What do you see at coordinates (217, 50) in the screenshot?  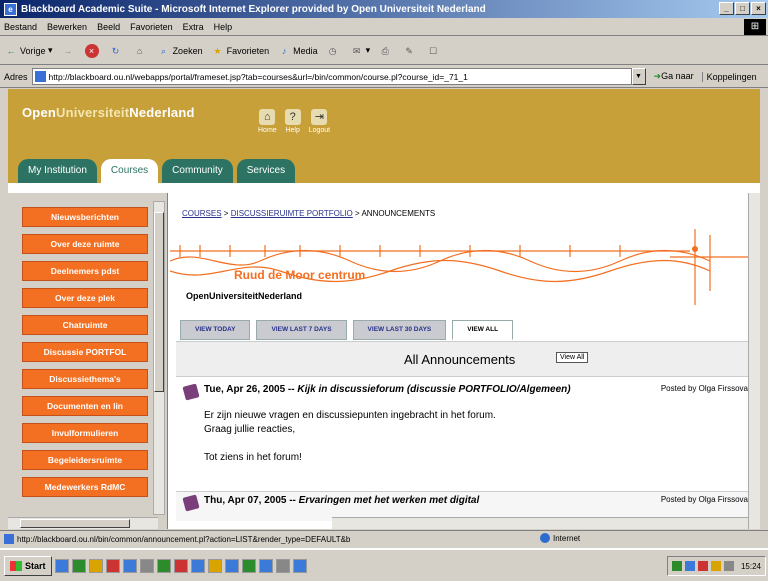 I see `favorites-icon: ★` at bounding box center [217, 50].